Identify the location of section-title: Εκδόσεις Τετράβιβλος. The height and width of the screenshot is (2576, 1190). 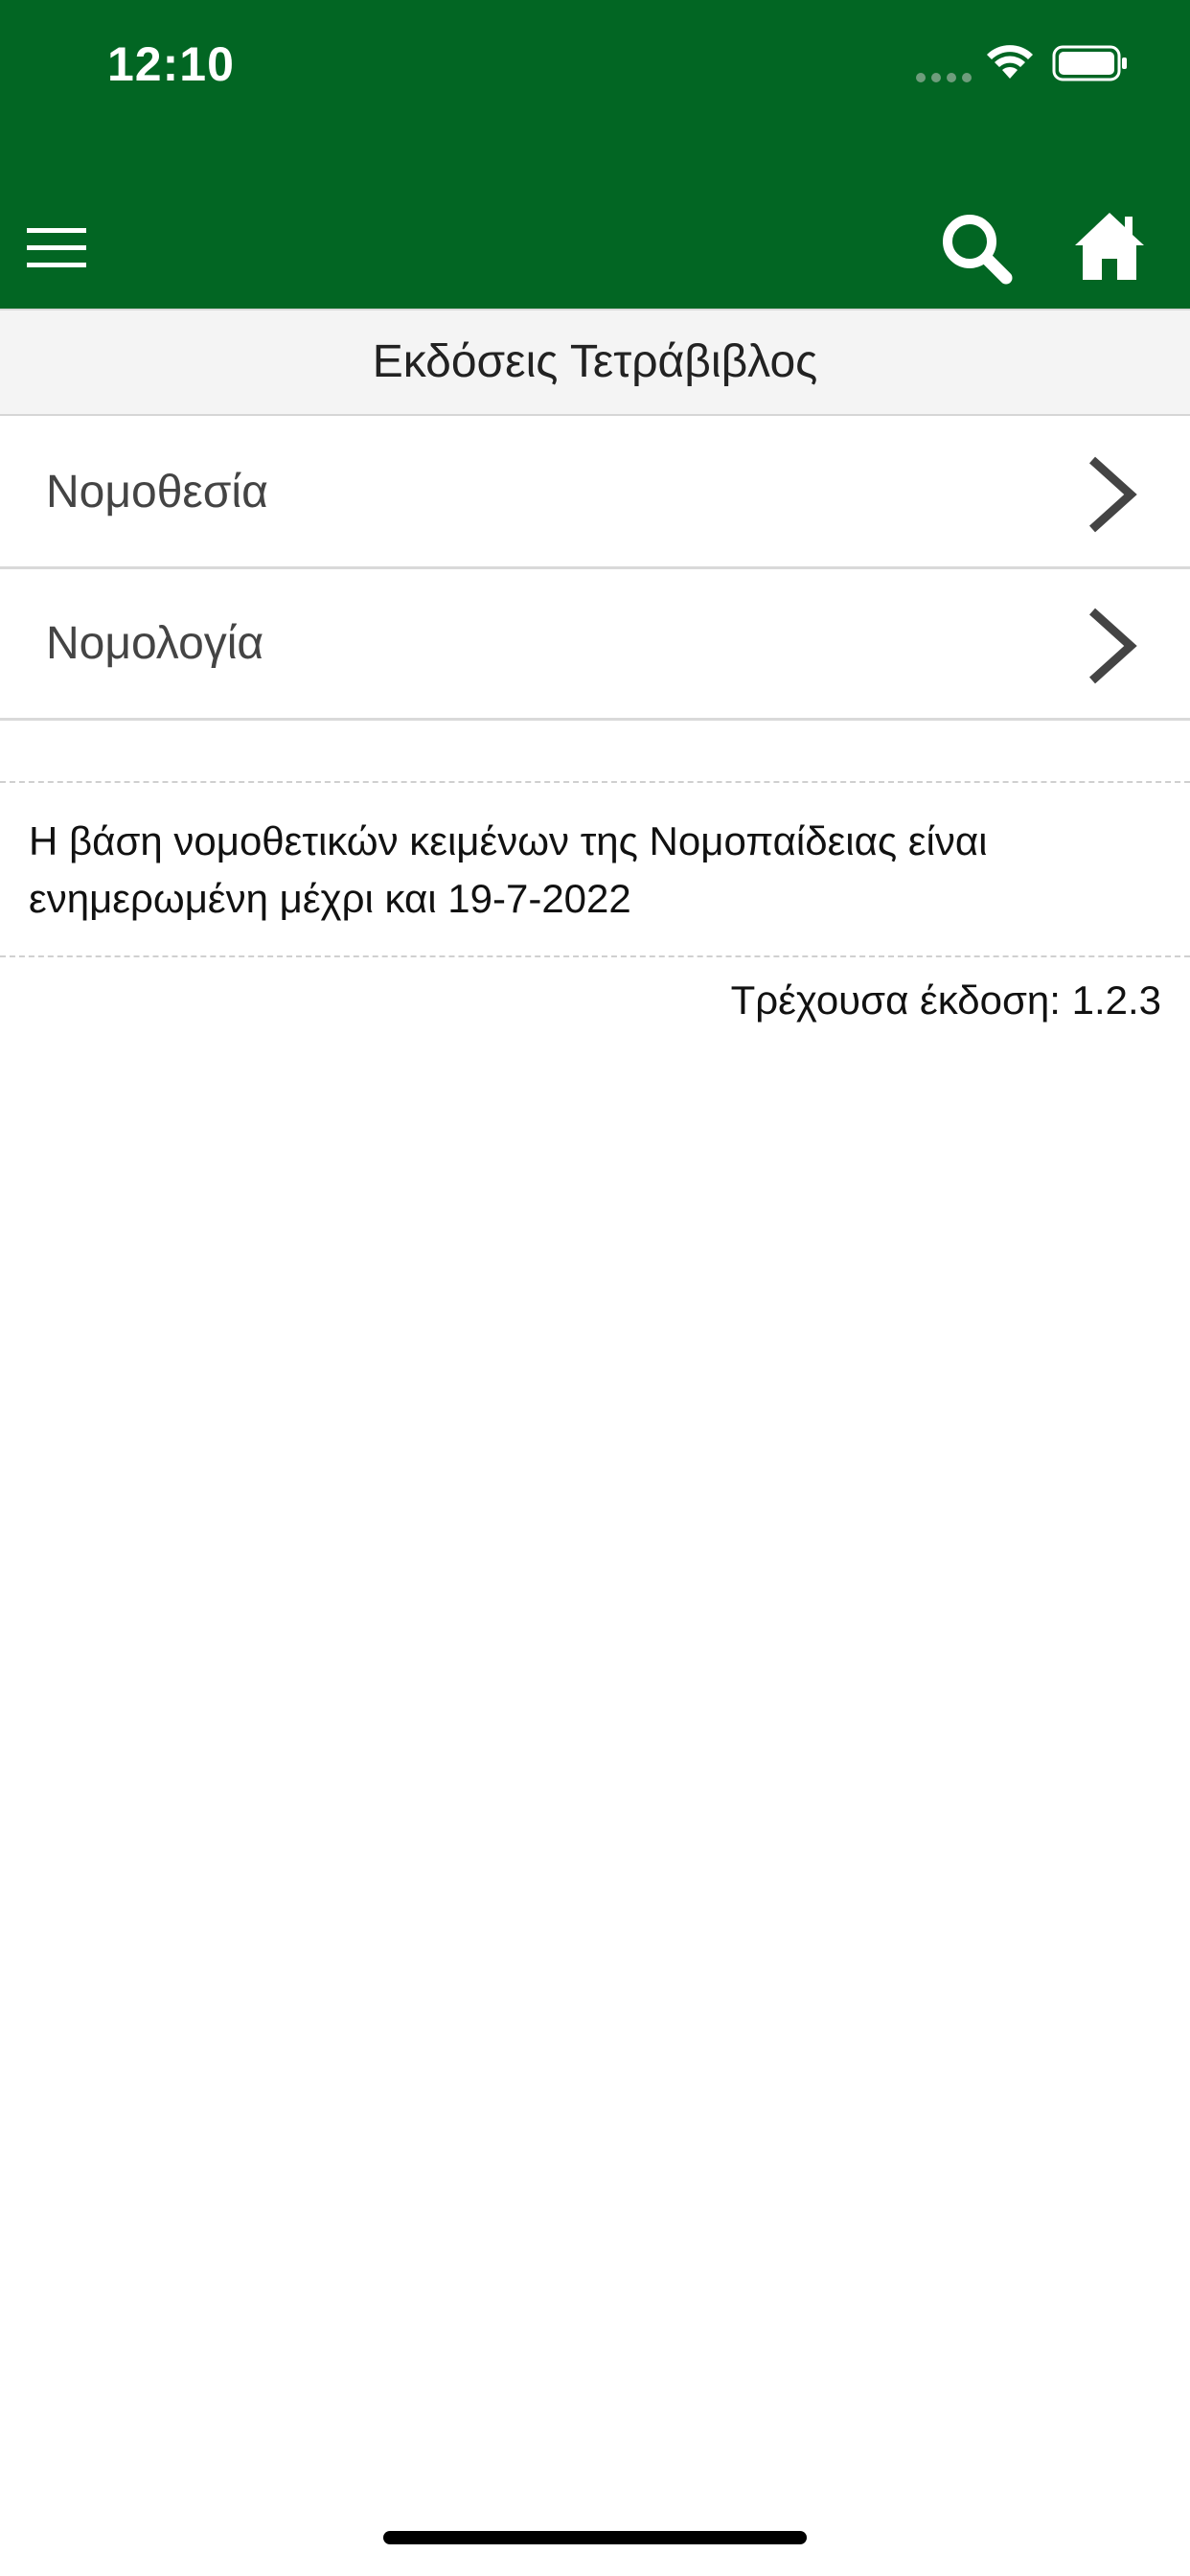
(595, 362).